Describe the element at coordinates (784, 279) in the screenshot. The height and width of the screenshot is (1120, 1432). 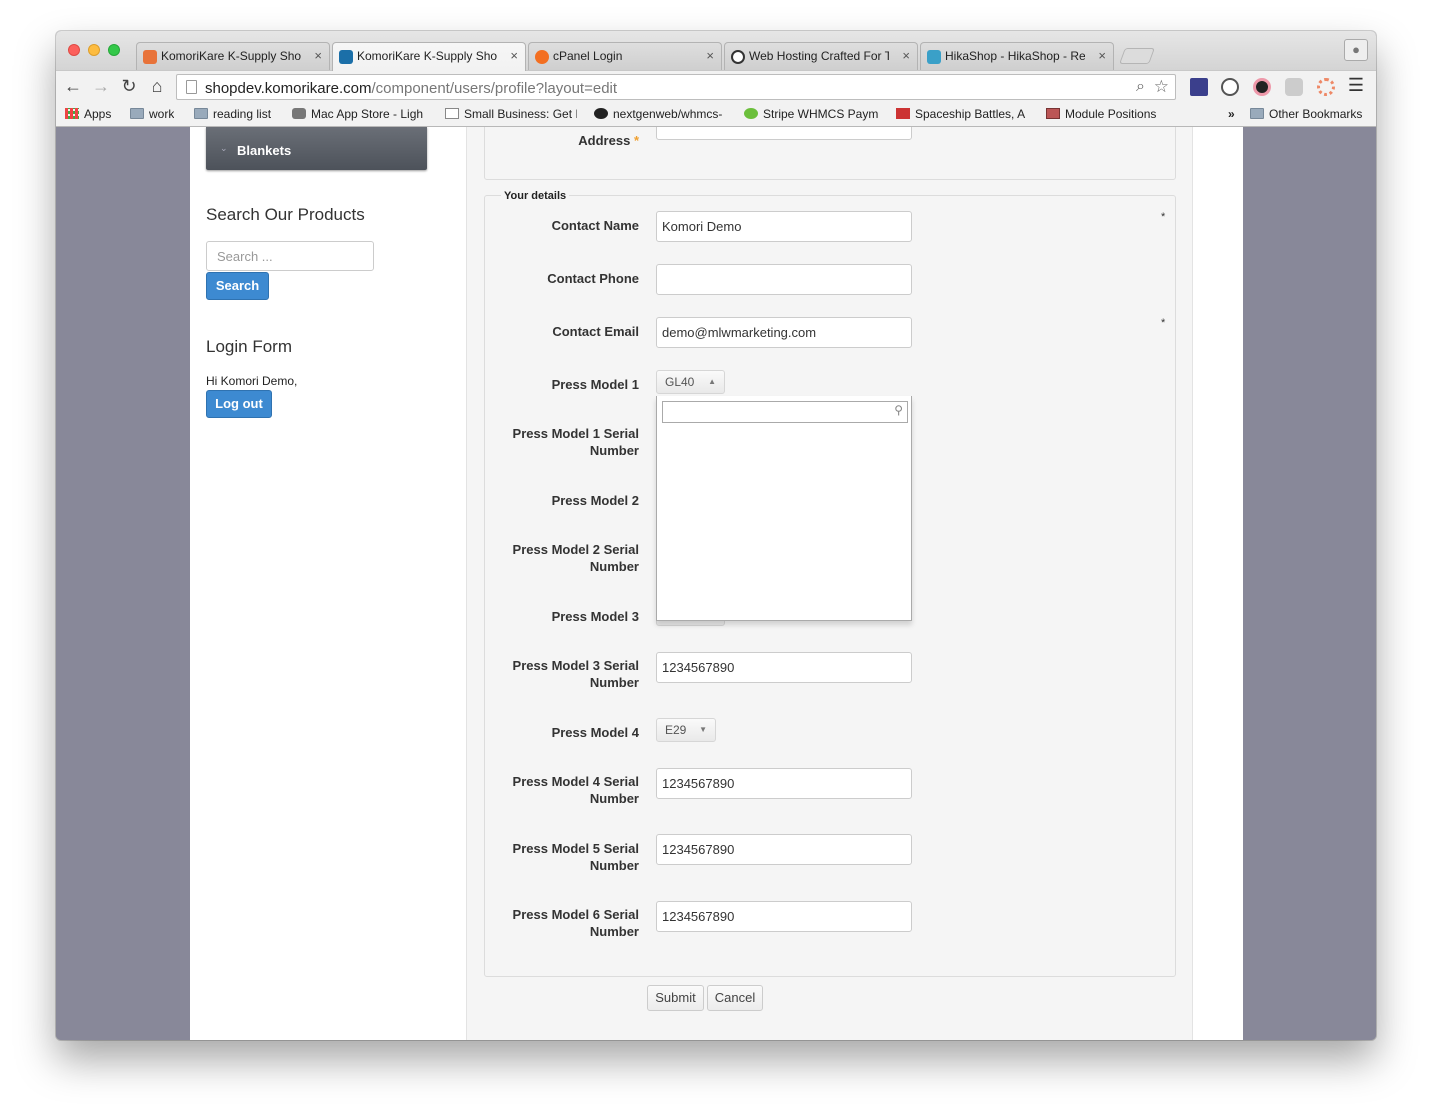
I see `contact-phone-field` at that location.